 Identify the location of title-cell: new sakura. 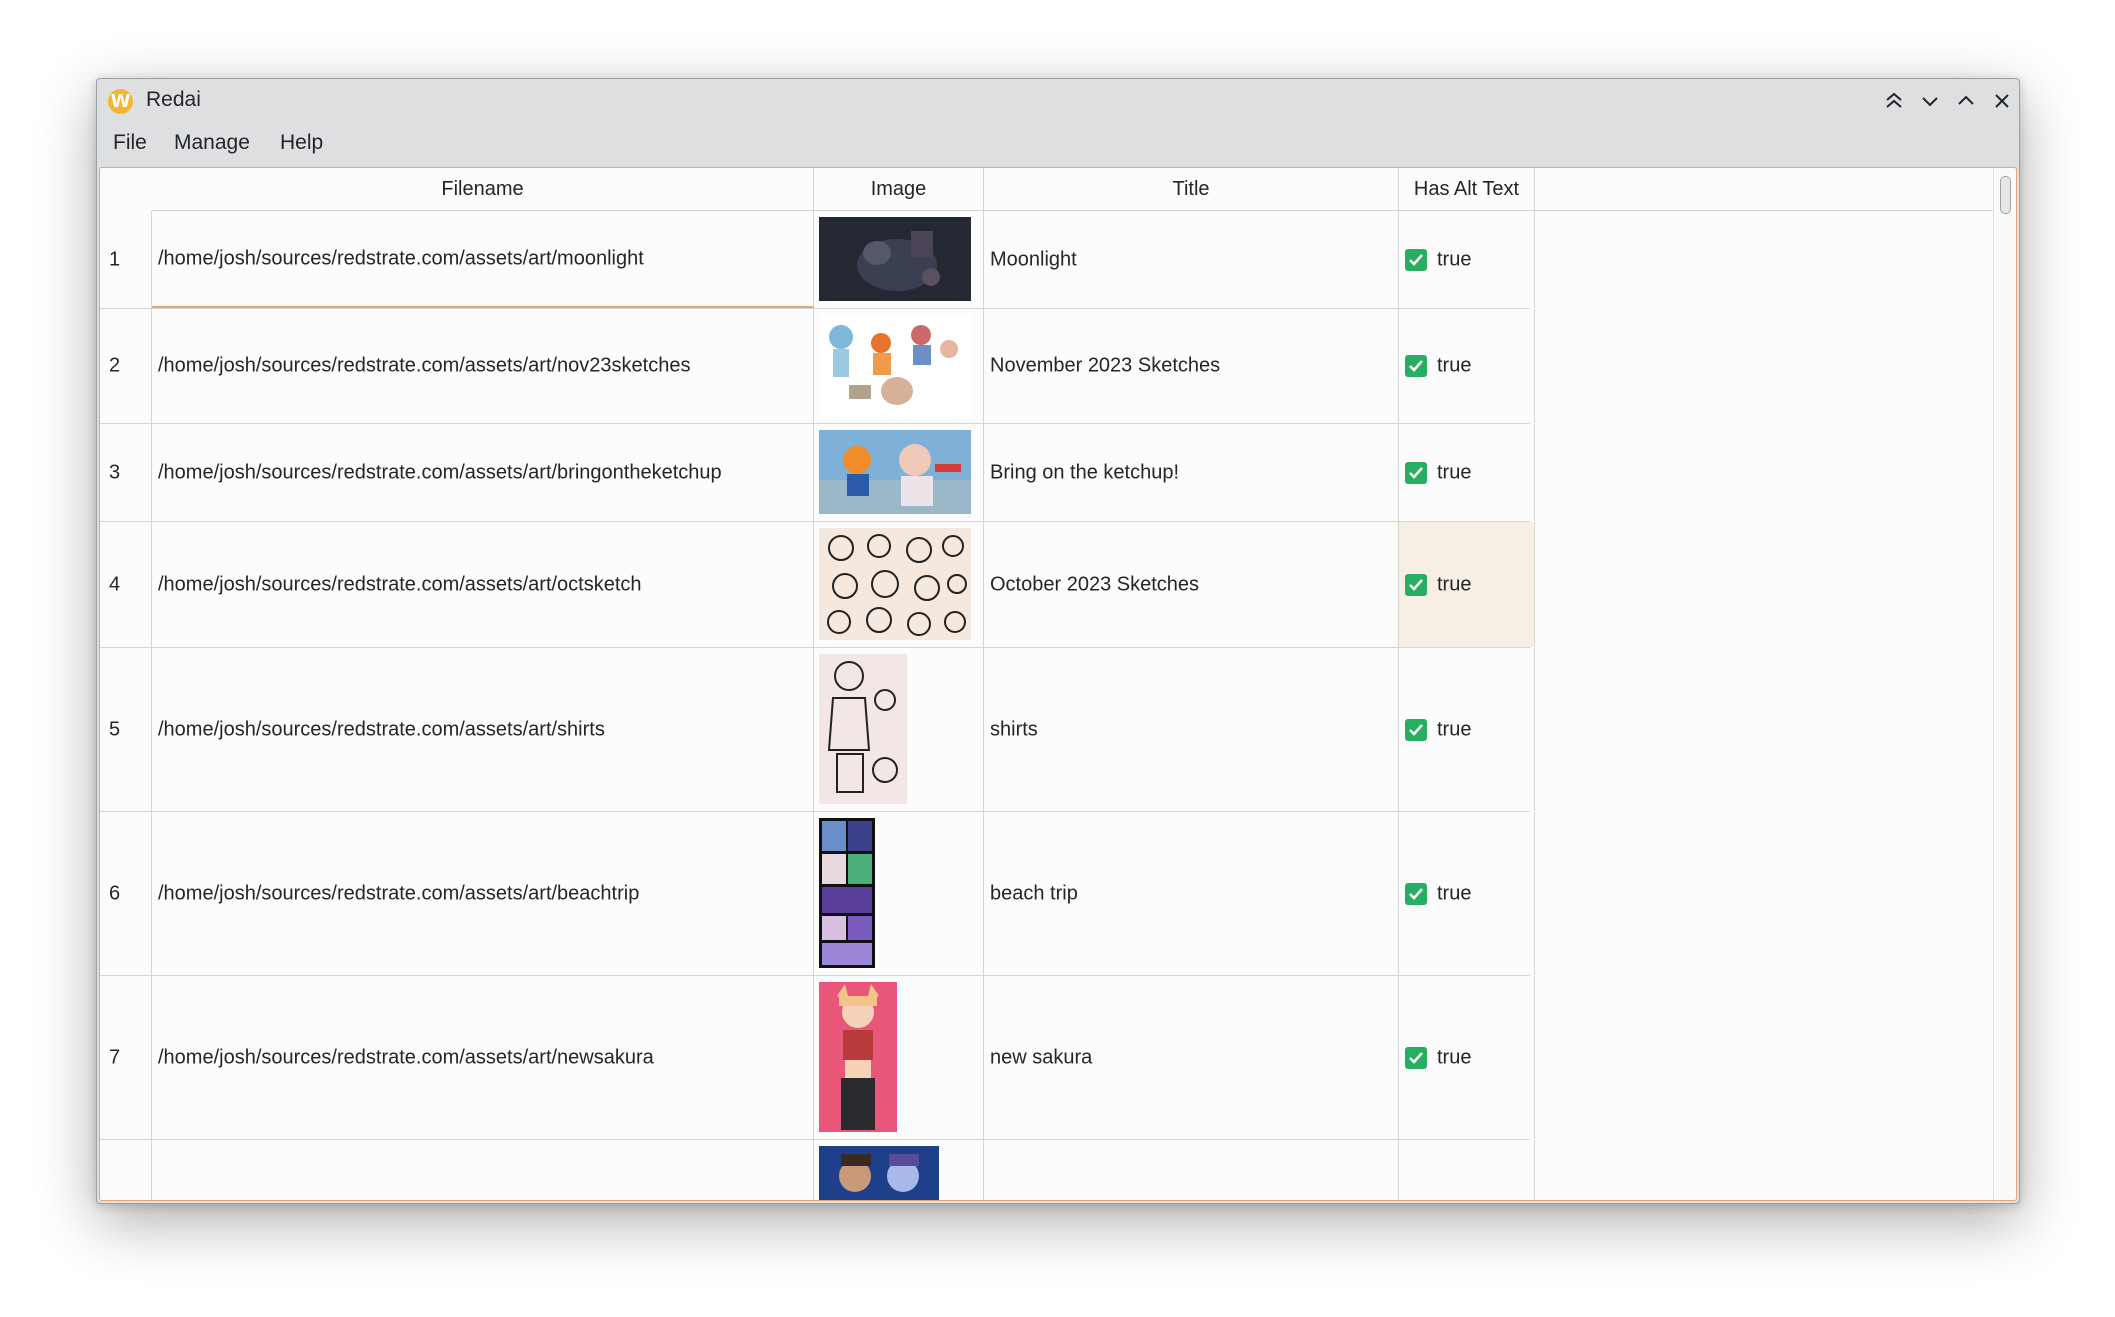
(1191, 1057).